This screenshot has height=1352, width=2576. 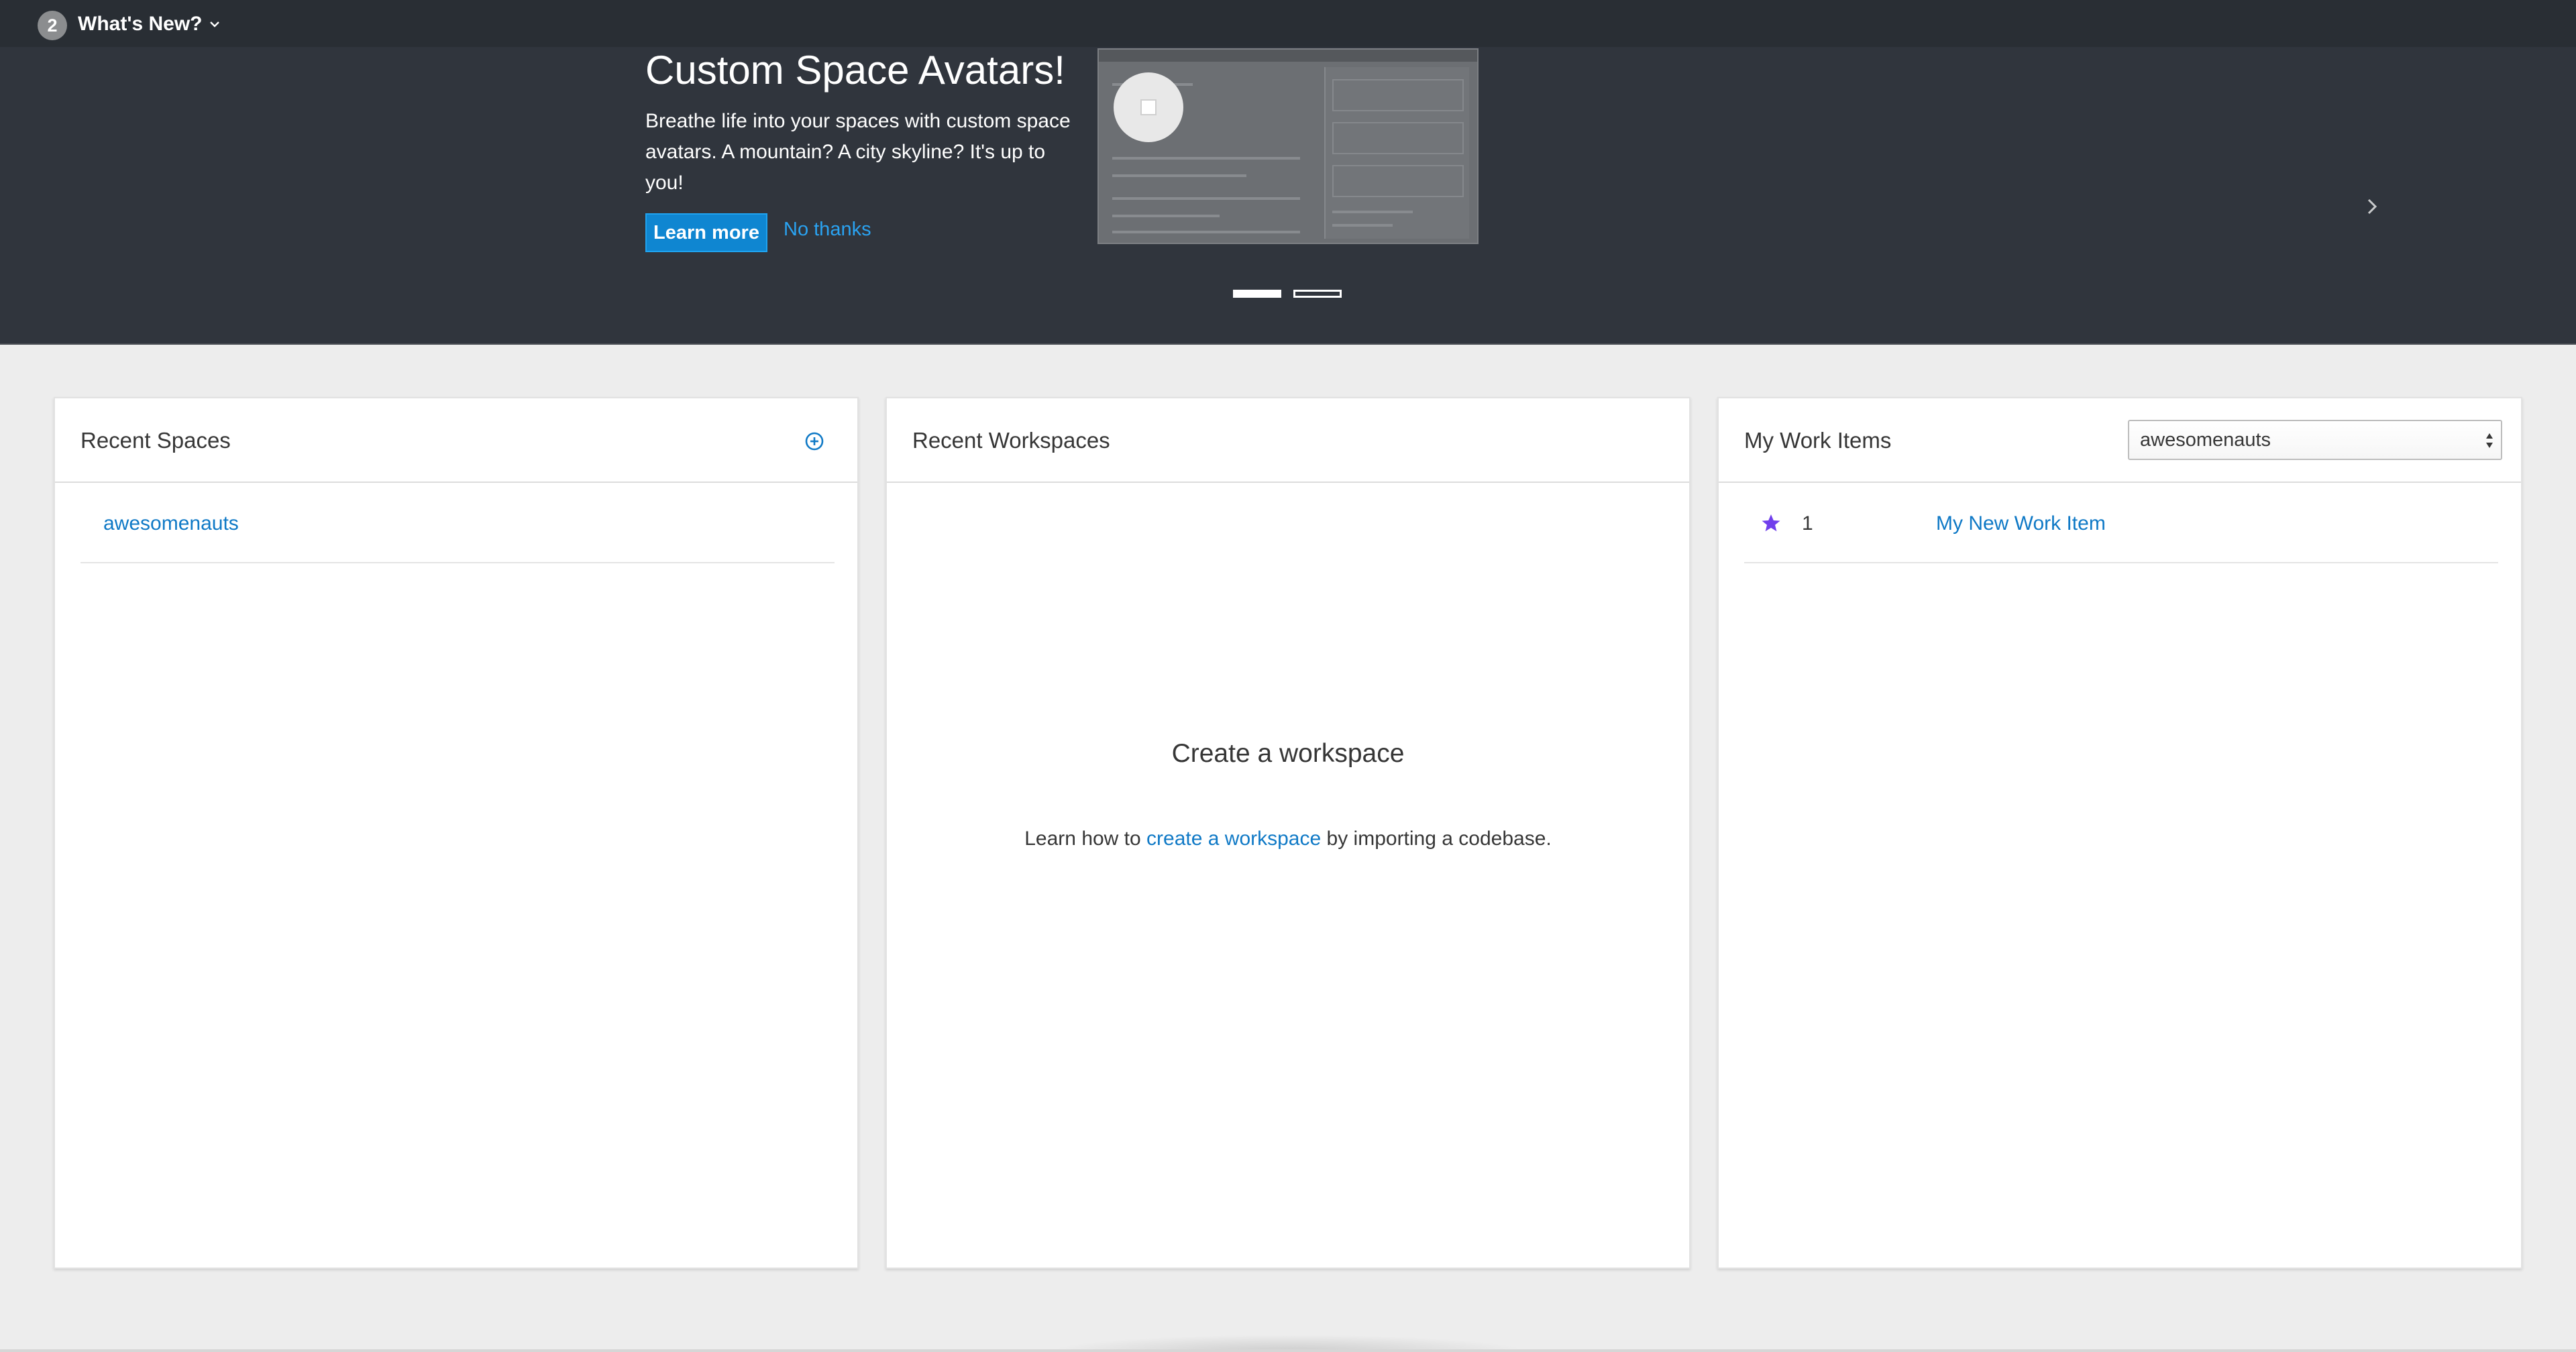 I want to click on recent-spaces-title: Recent Spaces, so click(x=155, y=440).